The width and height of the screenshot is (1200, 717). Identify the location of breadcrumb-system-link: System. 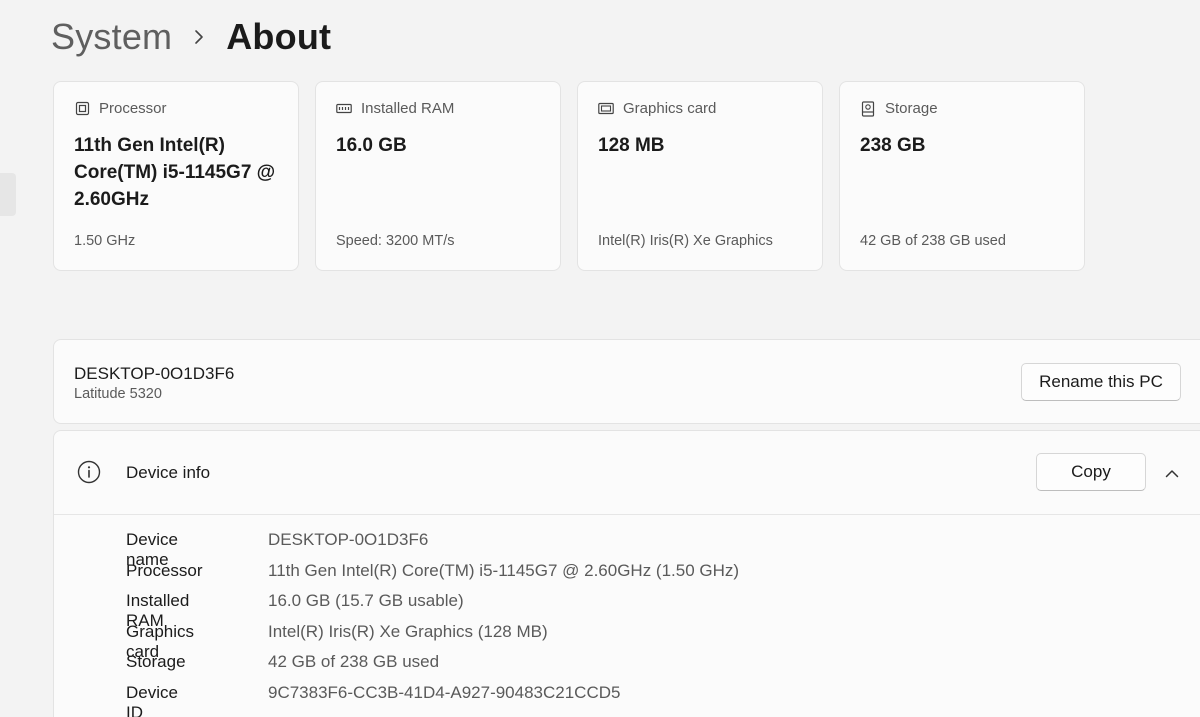
(111, 37).